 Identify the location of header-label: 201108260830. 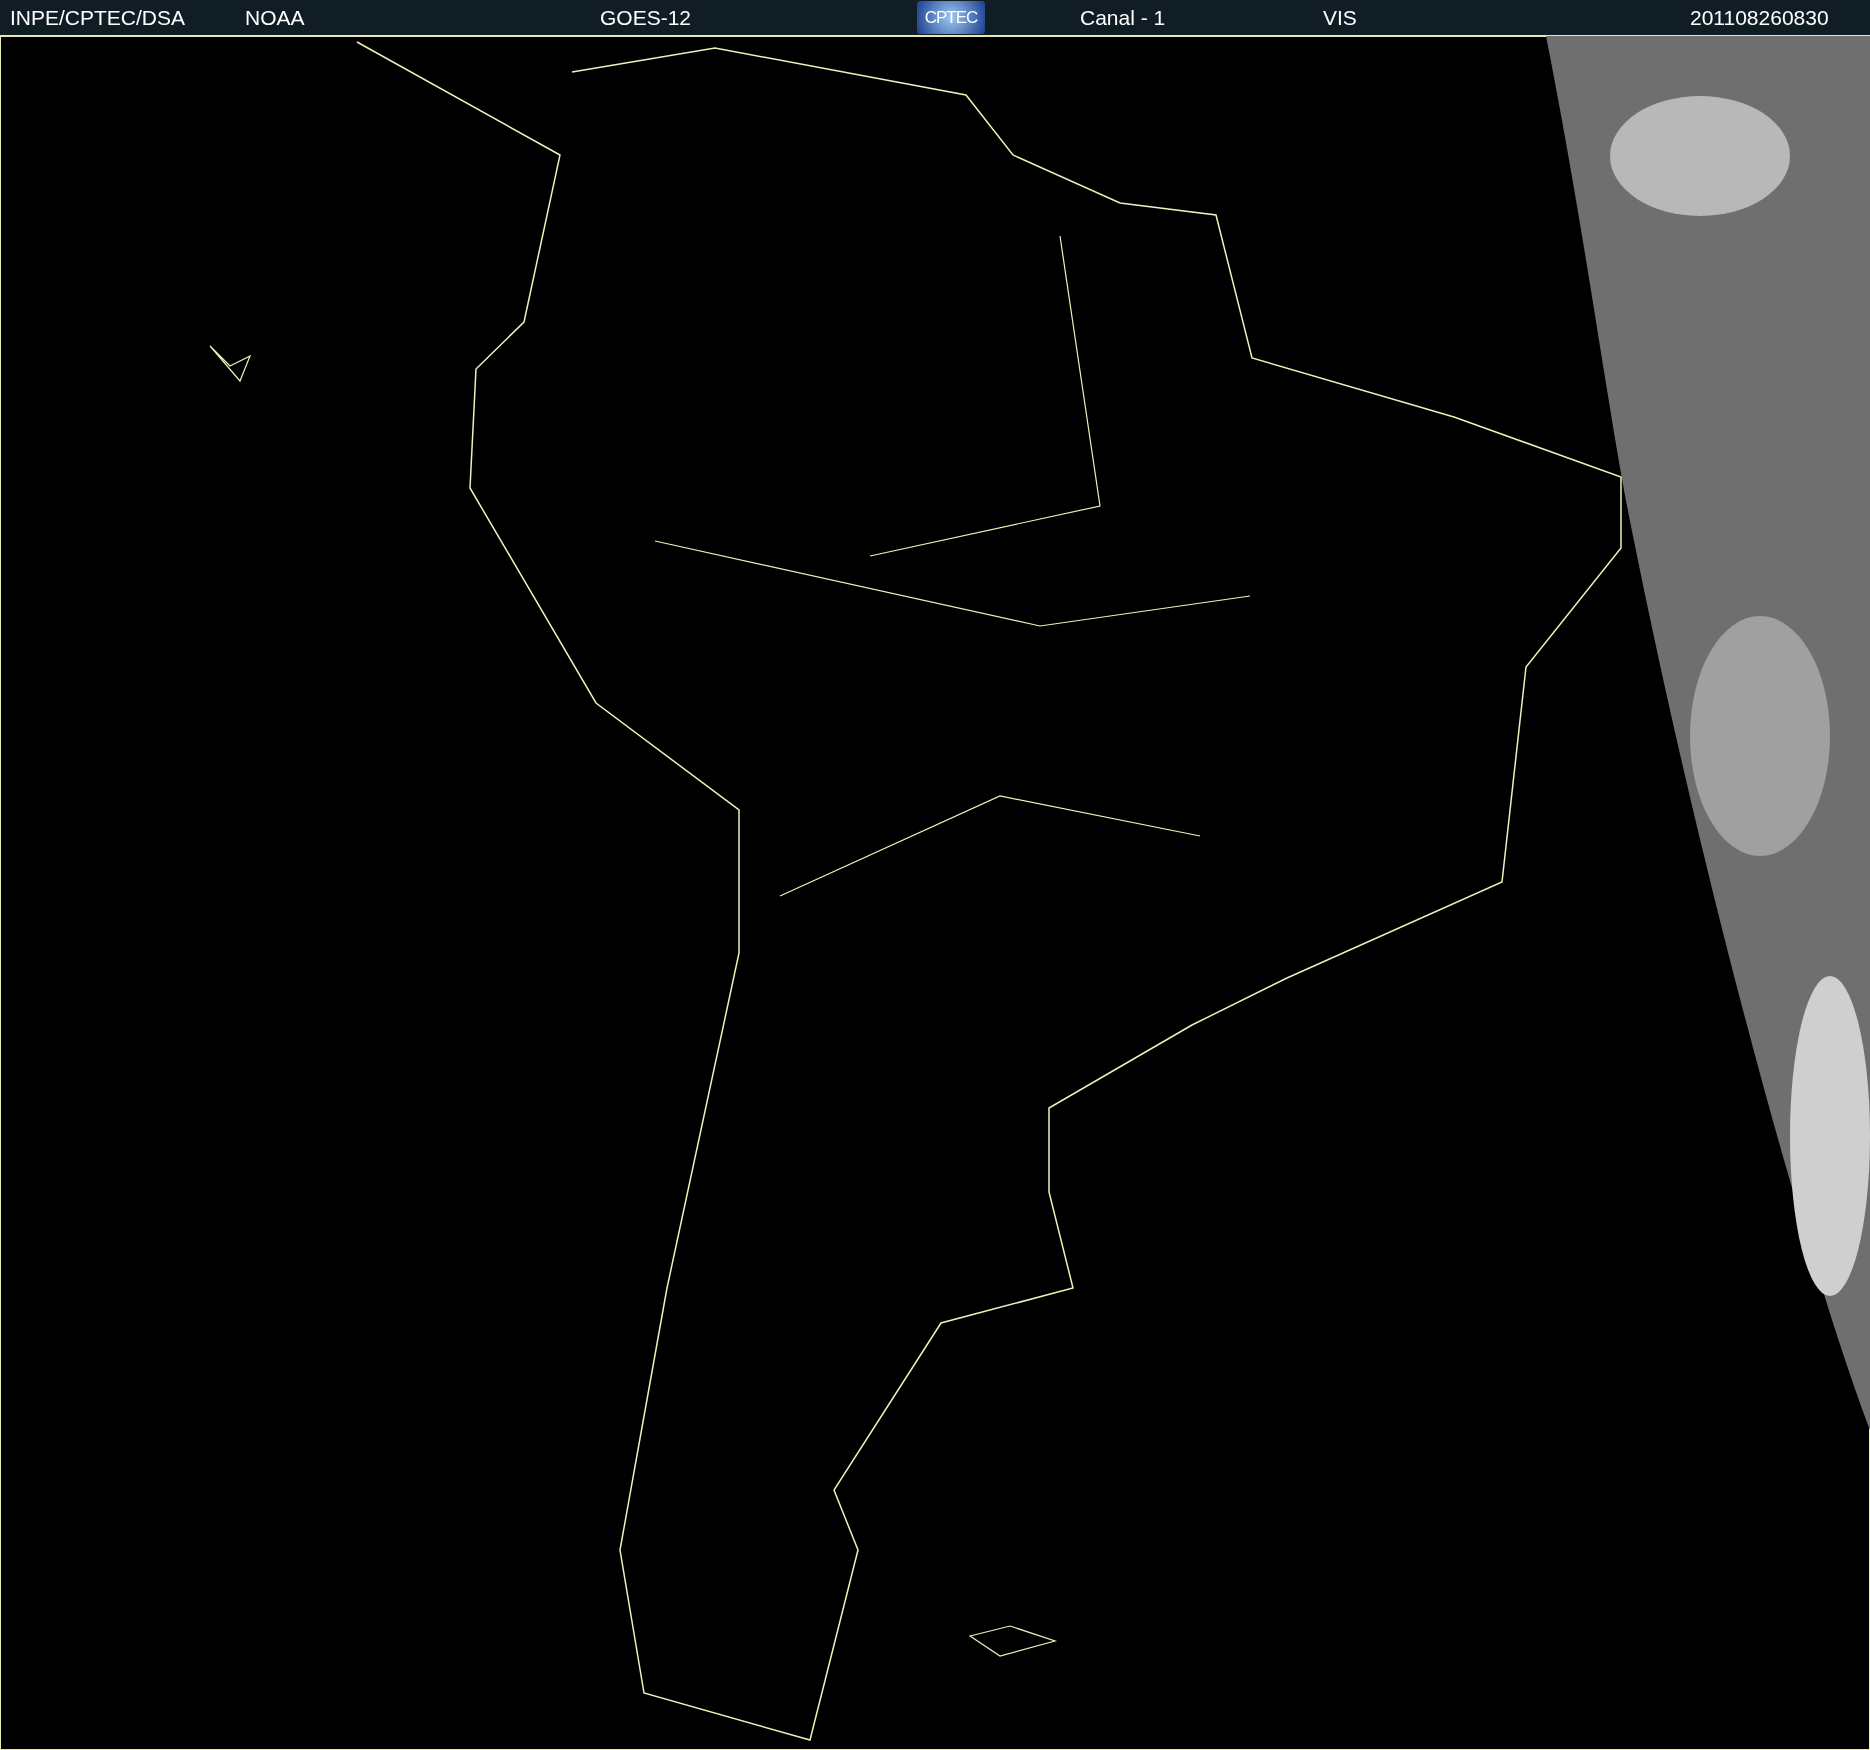
(1759, 18).